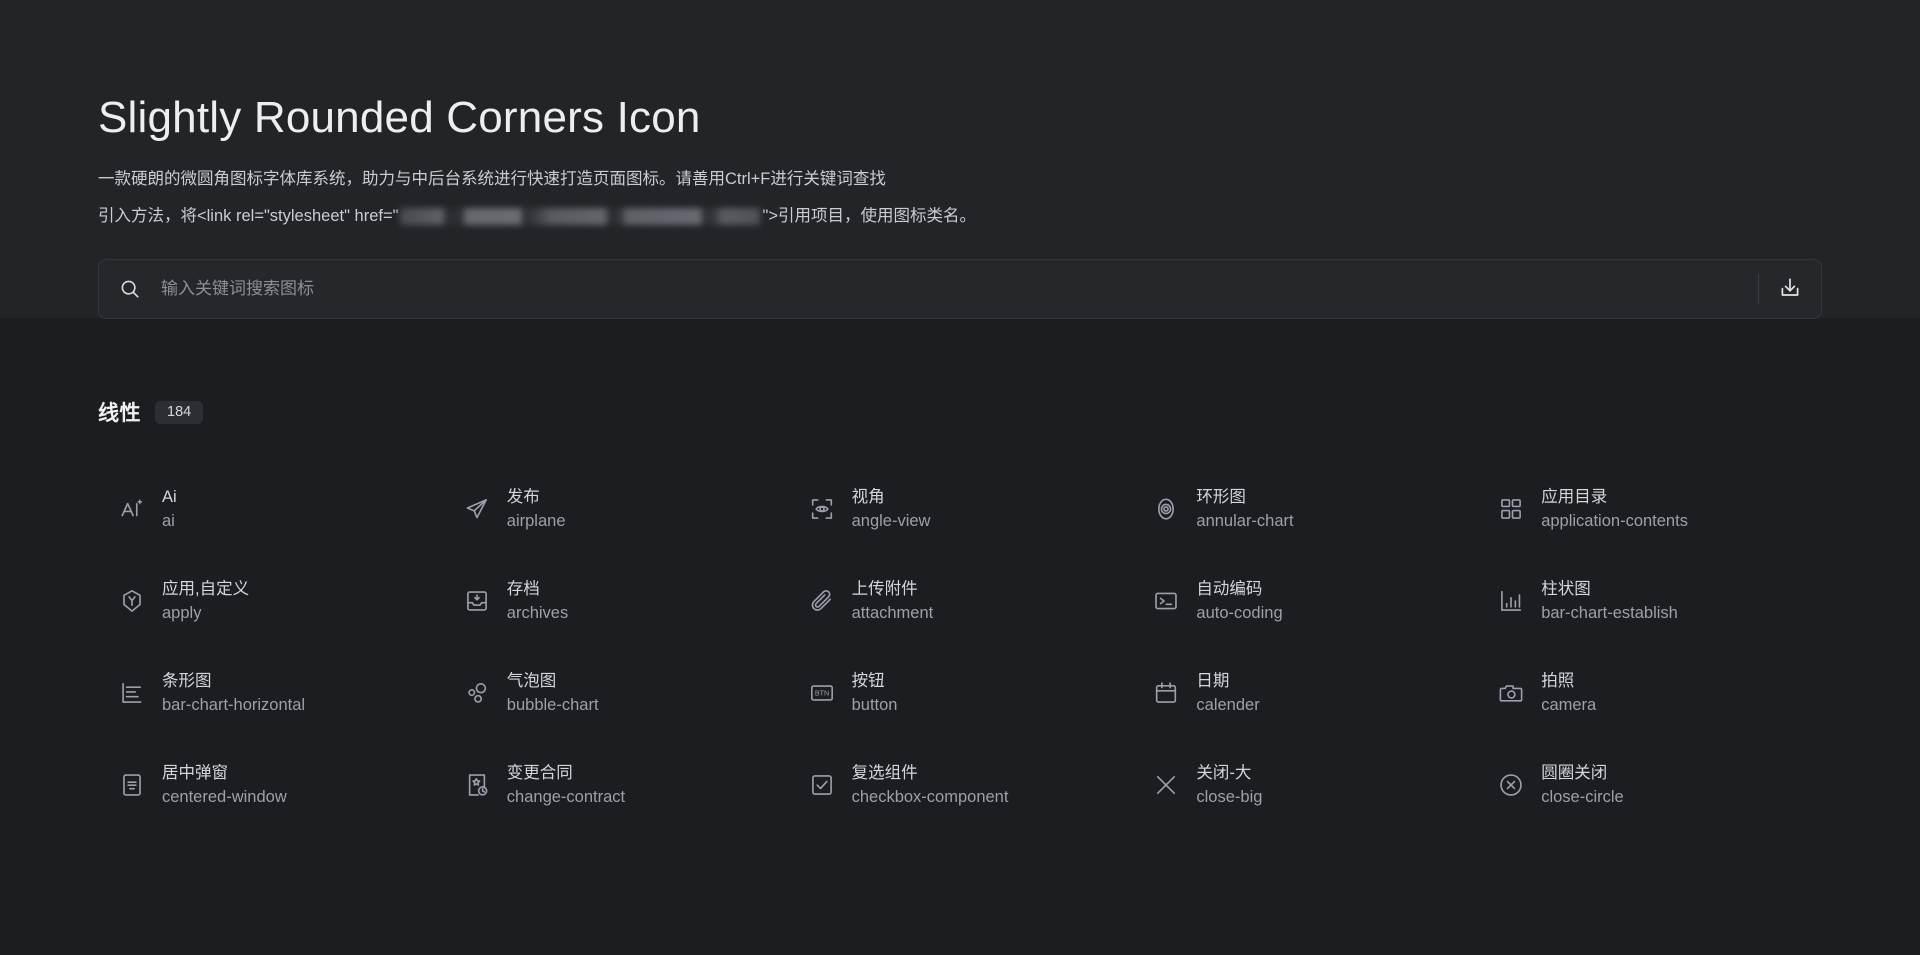 The height and width of the screenshot is (955, 1920). I want to click on search-input, so click(959, 289).